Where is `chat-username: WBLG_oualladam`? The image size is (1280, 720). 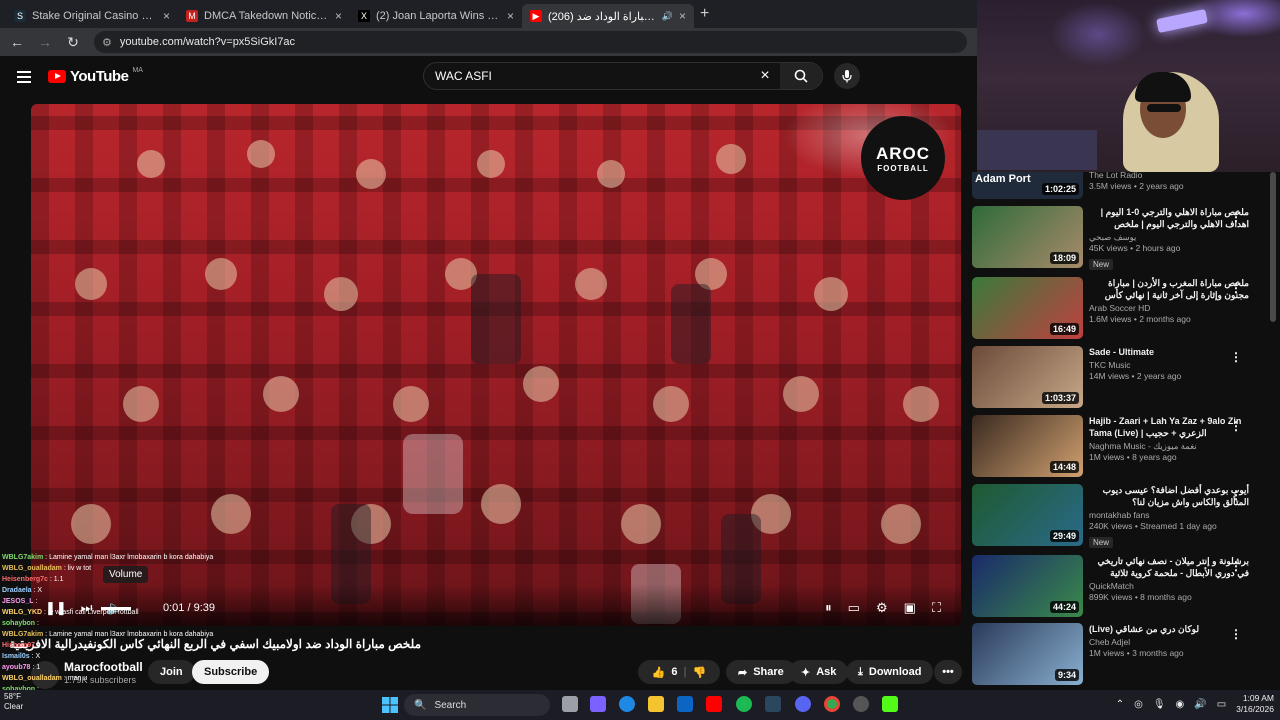 chat-username: WBLG_oualladam is located at coordinates (32, 678).